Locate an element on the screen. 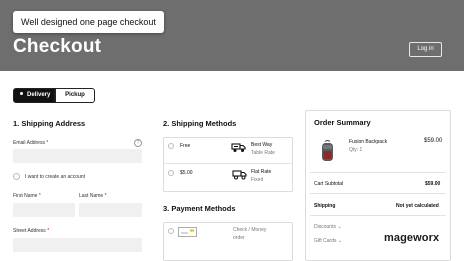  truck-icon is located at coordinates (239, 175).